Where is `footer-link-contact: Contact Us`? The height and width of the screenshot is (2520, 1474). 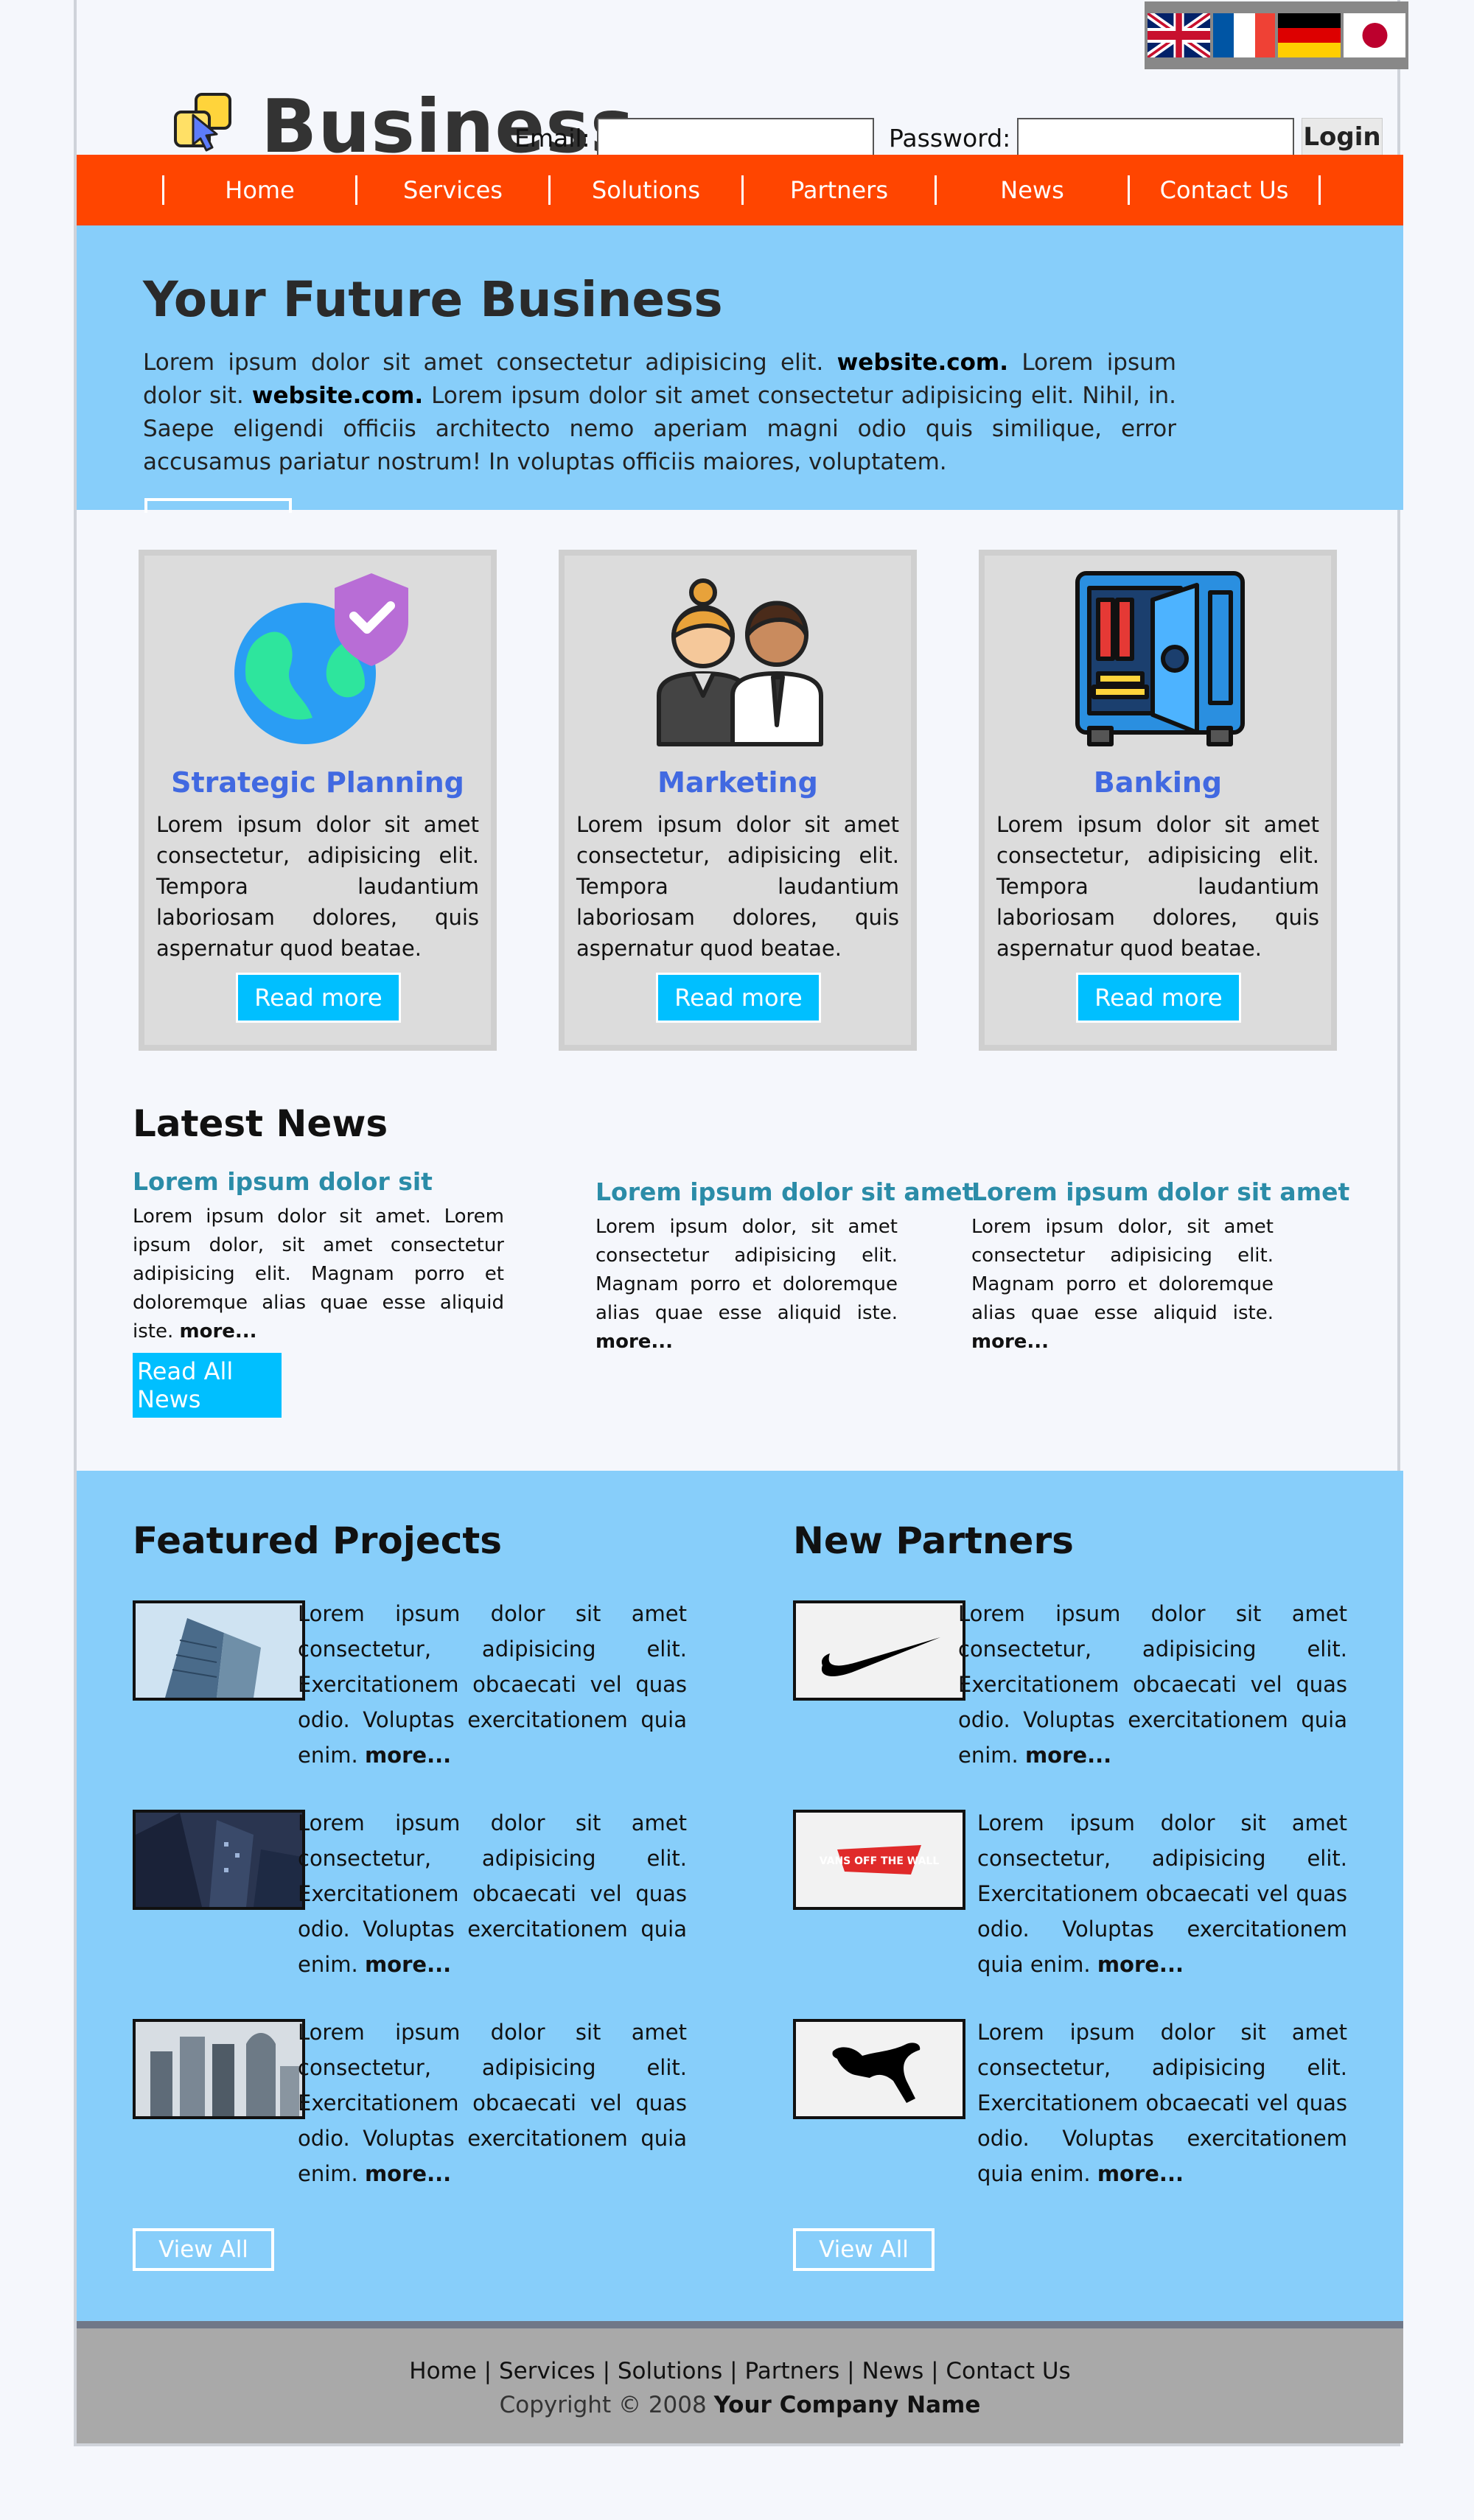
footer-link-contact: Contact Us is located at coordinates (1008, 2371).